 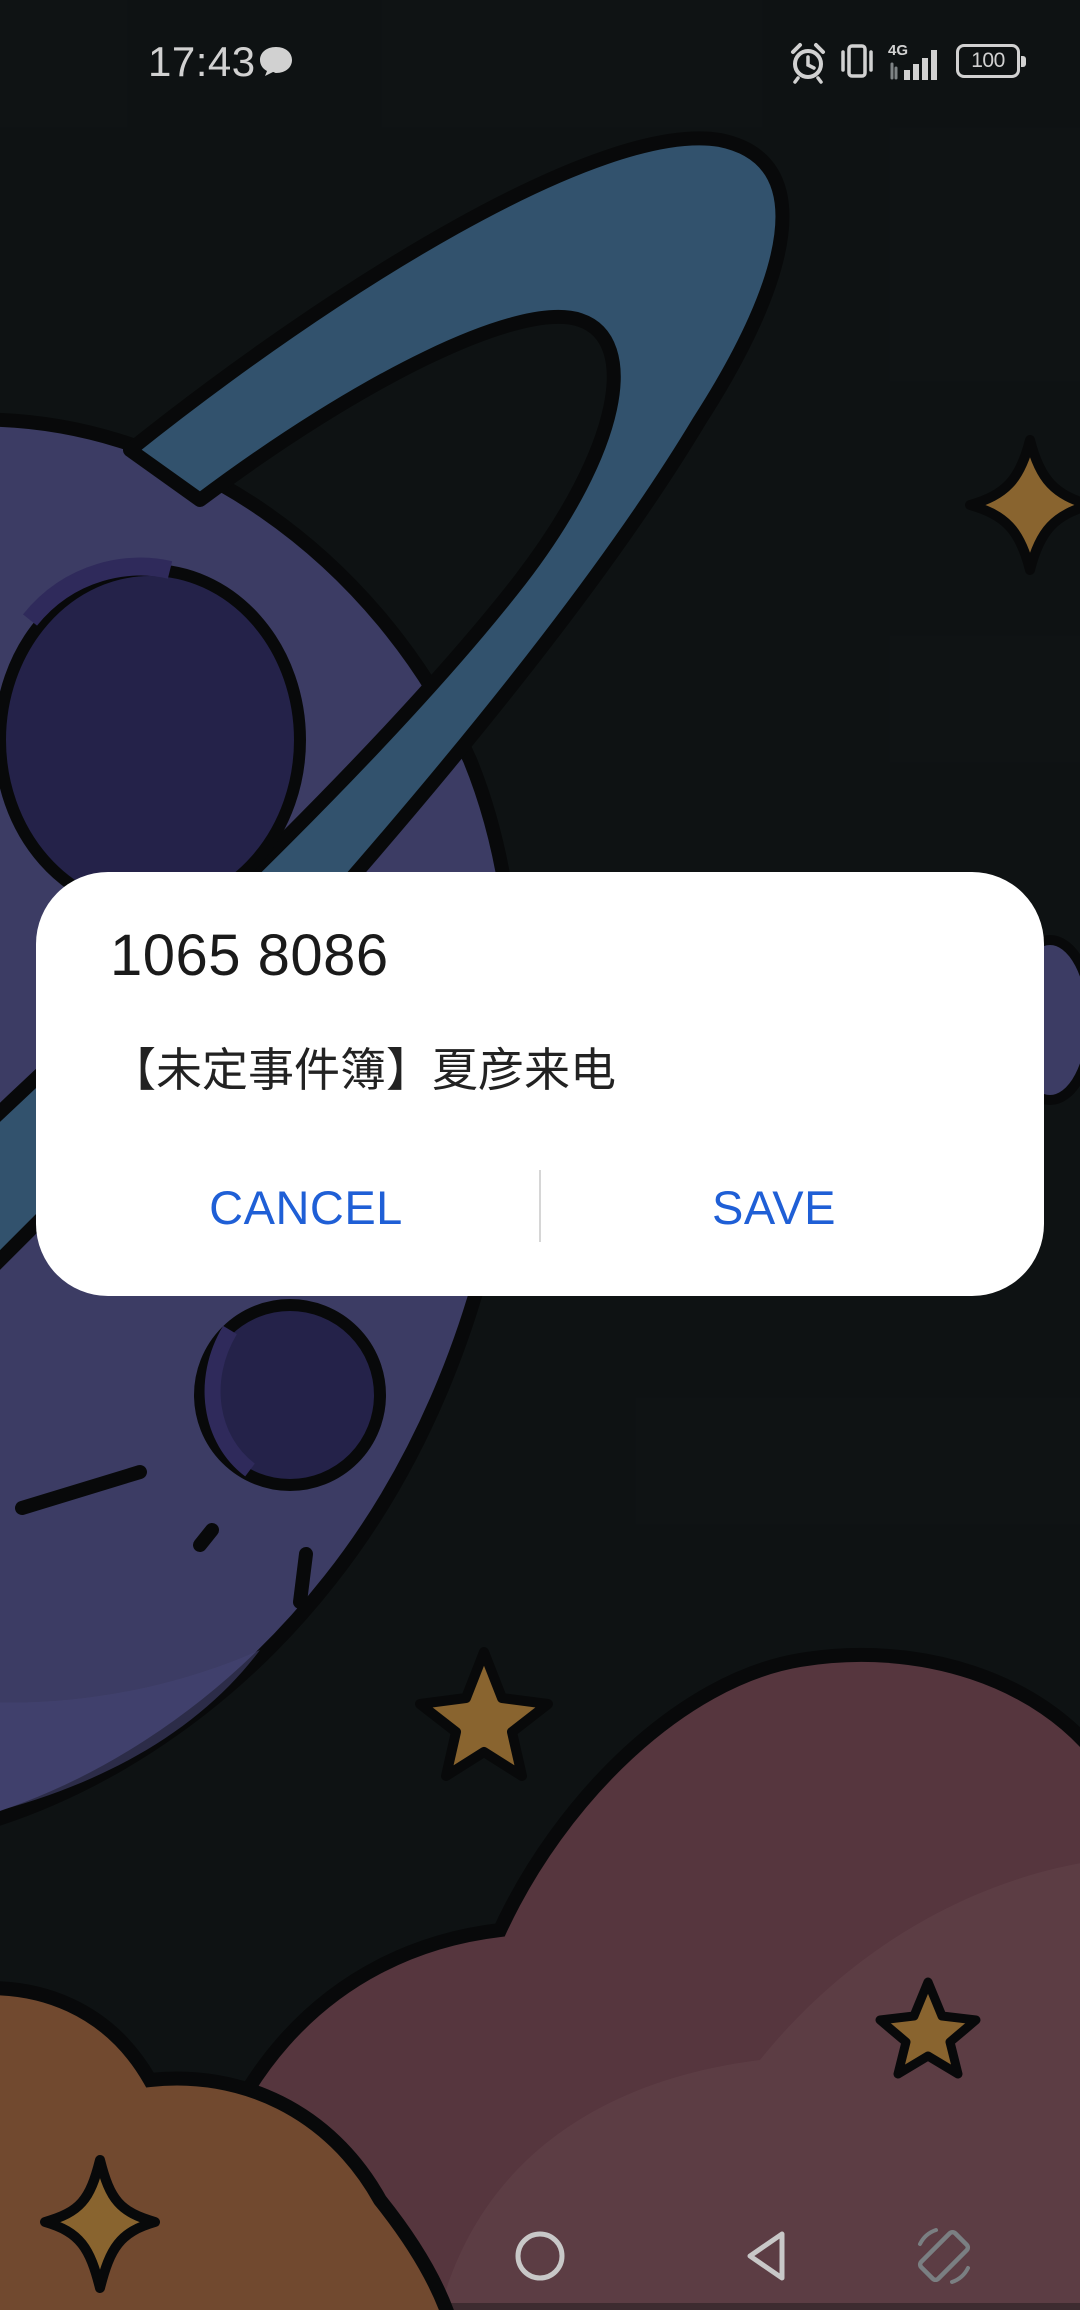 I want to click on rotate-icon, so click(x=944, y=2256).